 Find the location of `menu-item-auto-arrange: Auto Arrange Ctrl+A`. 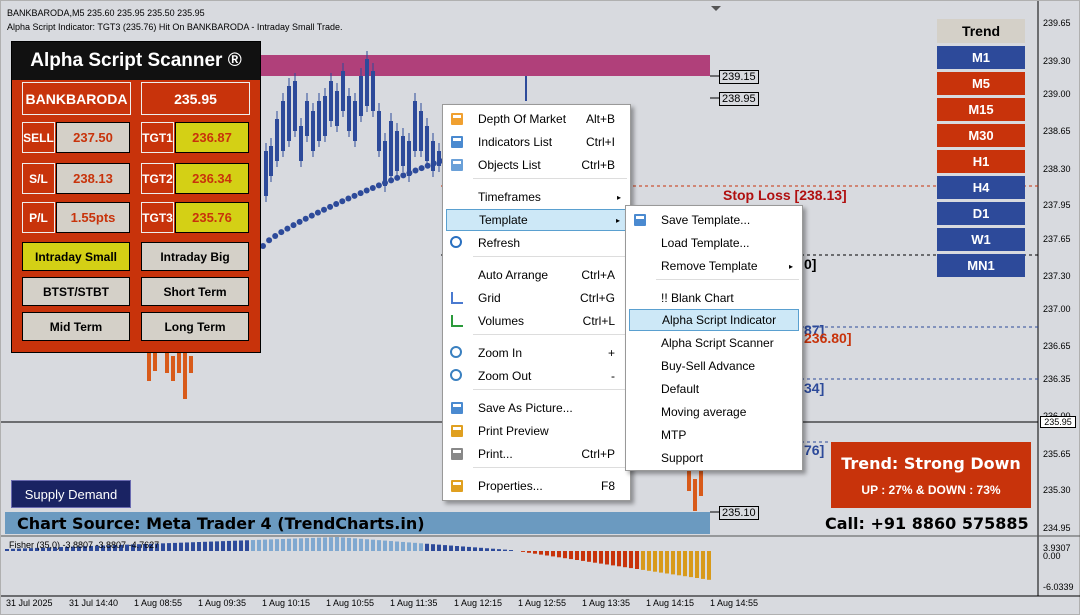

menu-item-auto-arrange: Auto Arrange Ctrl+A is located at coordinates (536, 275).